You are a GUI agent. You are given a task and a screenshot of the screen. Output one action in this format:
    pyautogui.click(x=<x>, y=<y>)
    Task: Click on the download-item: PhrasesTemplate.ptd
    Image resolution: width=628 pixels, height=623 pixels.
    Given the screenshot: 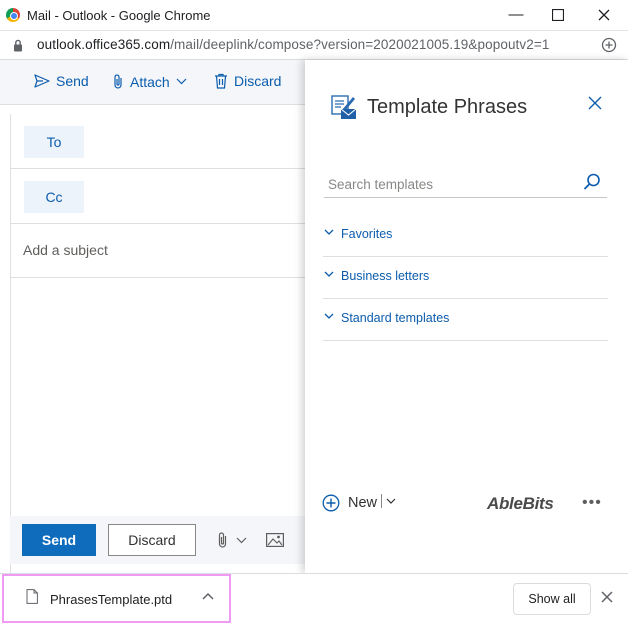 What is the action you would take?
    pyautogui.click(x=116, y=598)
    